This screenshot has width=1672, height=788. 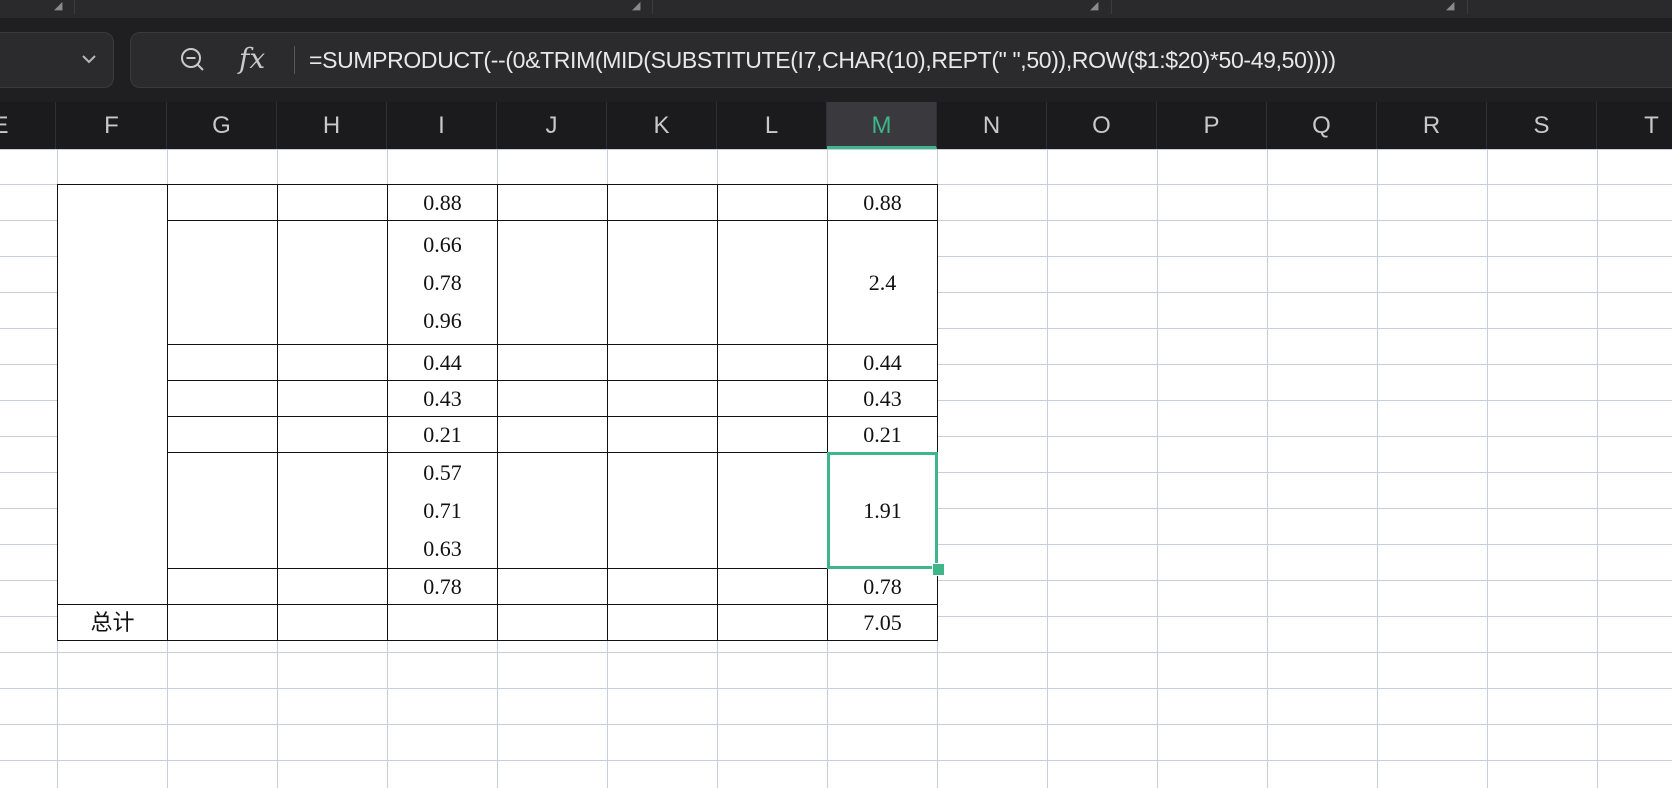 What do you see at coordinates (772, 125) in the screenshot?
I see `column-header-l: L` at bounding box center [772, 125].